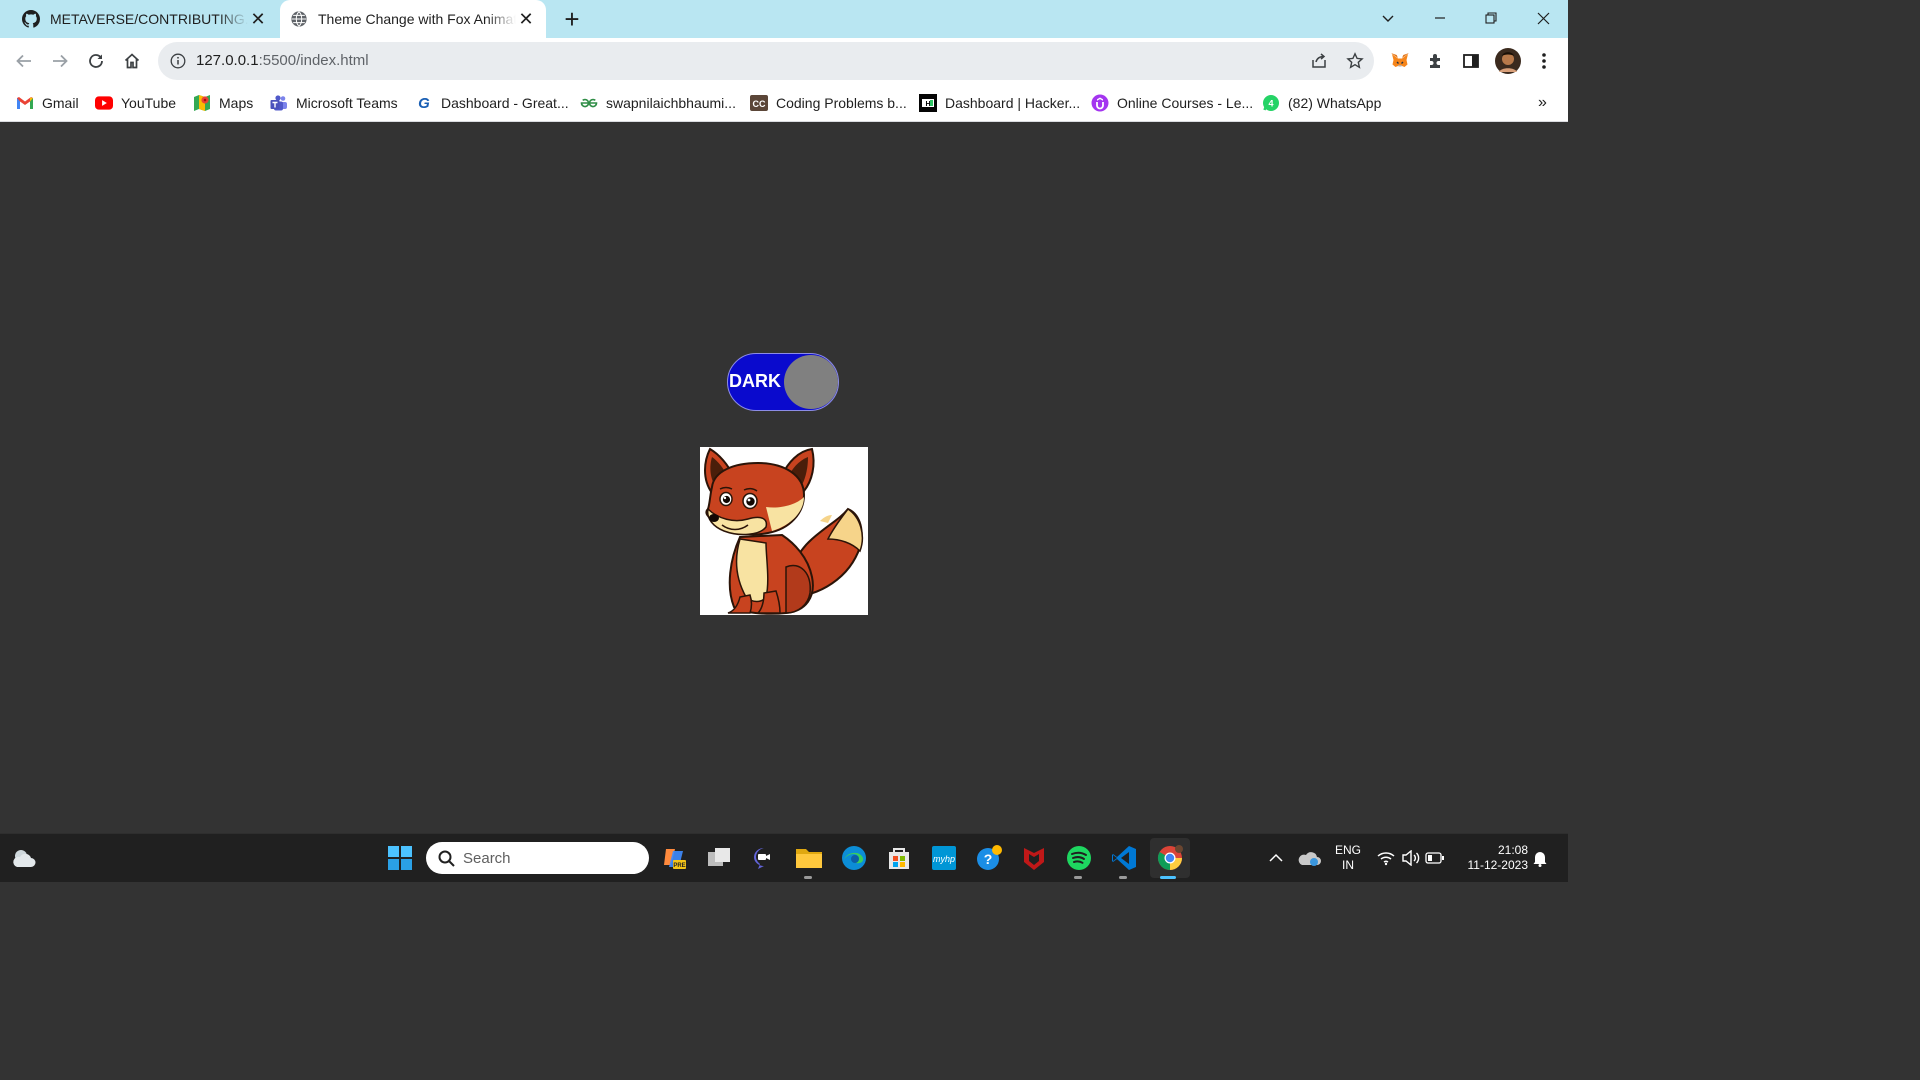 This screenshot has height=1080, width=1920. What do you see at coordinates (202, 103) in the screenshot?
I see `maps-icon` at bounding box center [202, 103].